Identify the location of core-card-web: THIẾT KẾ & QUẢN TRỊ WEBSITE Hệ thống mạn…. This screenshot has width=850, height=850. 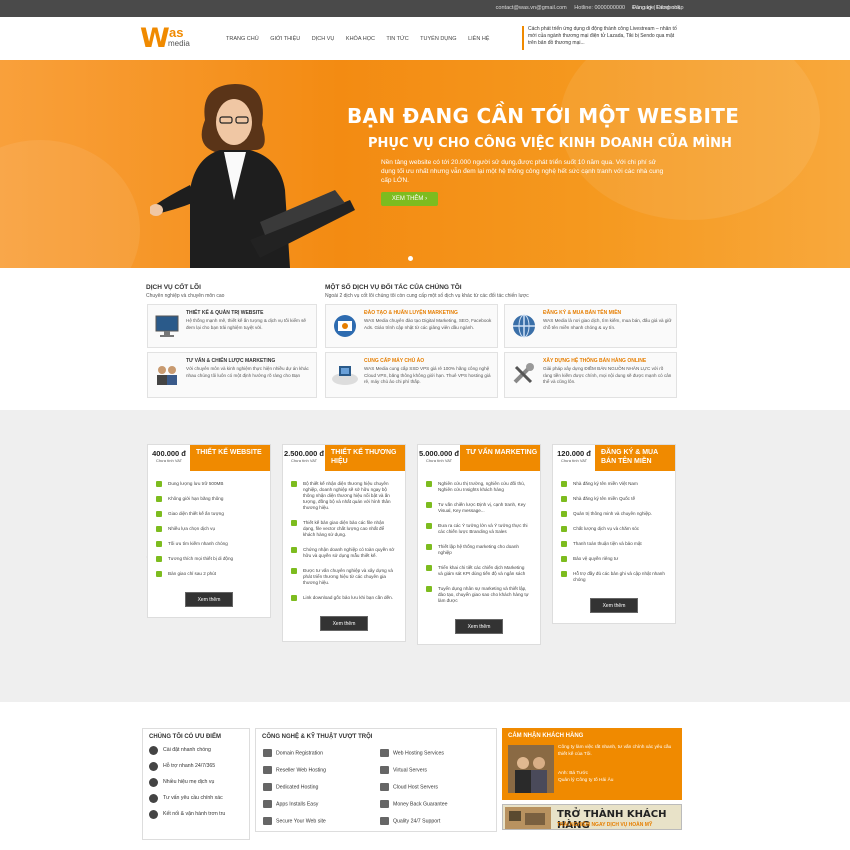
(232, 326).